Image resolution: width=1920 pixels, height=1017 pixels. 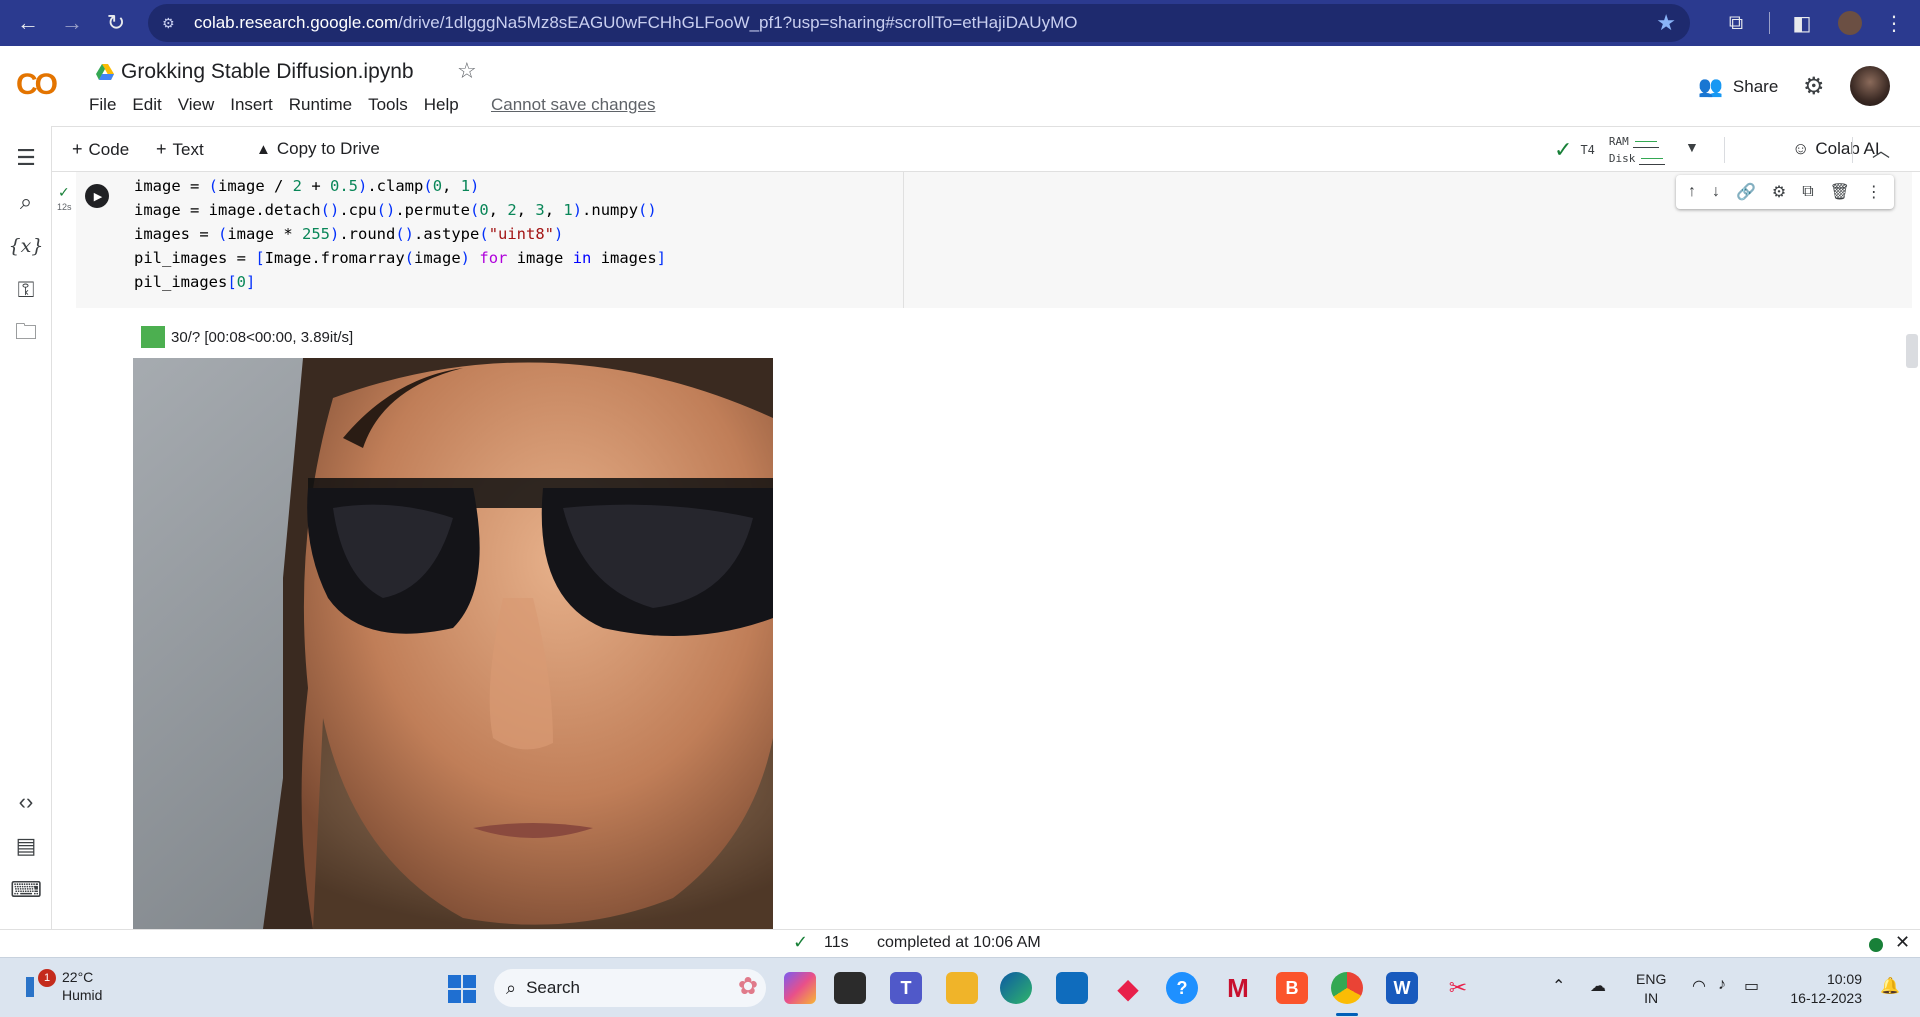 What do you see at coordinates (1458, 988) in the screenshot?
I see `snipping-tool-icon: ✂` at bounding box center [1458, 988].